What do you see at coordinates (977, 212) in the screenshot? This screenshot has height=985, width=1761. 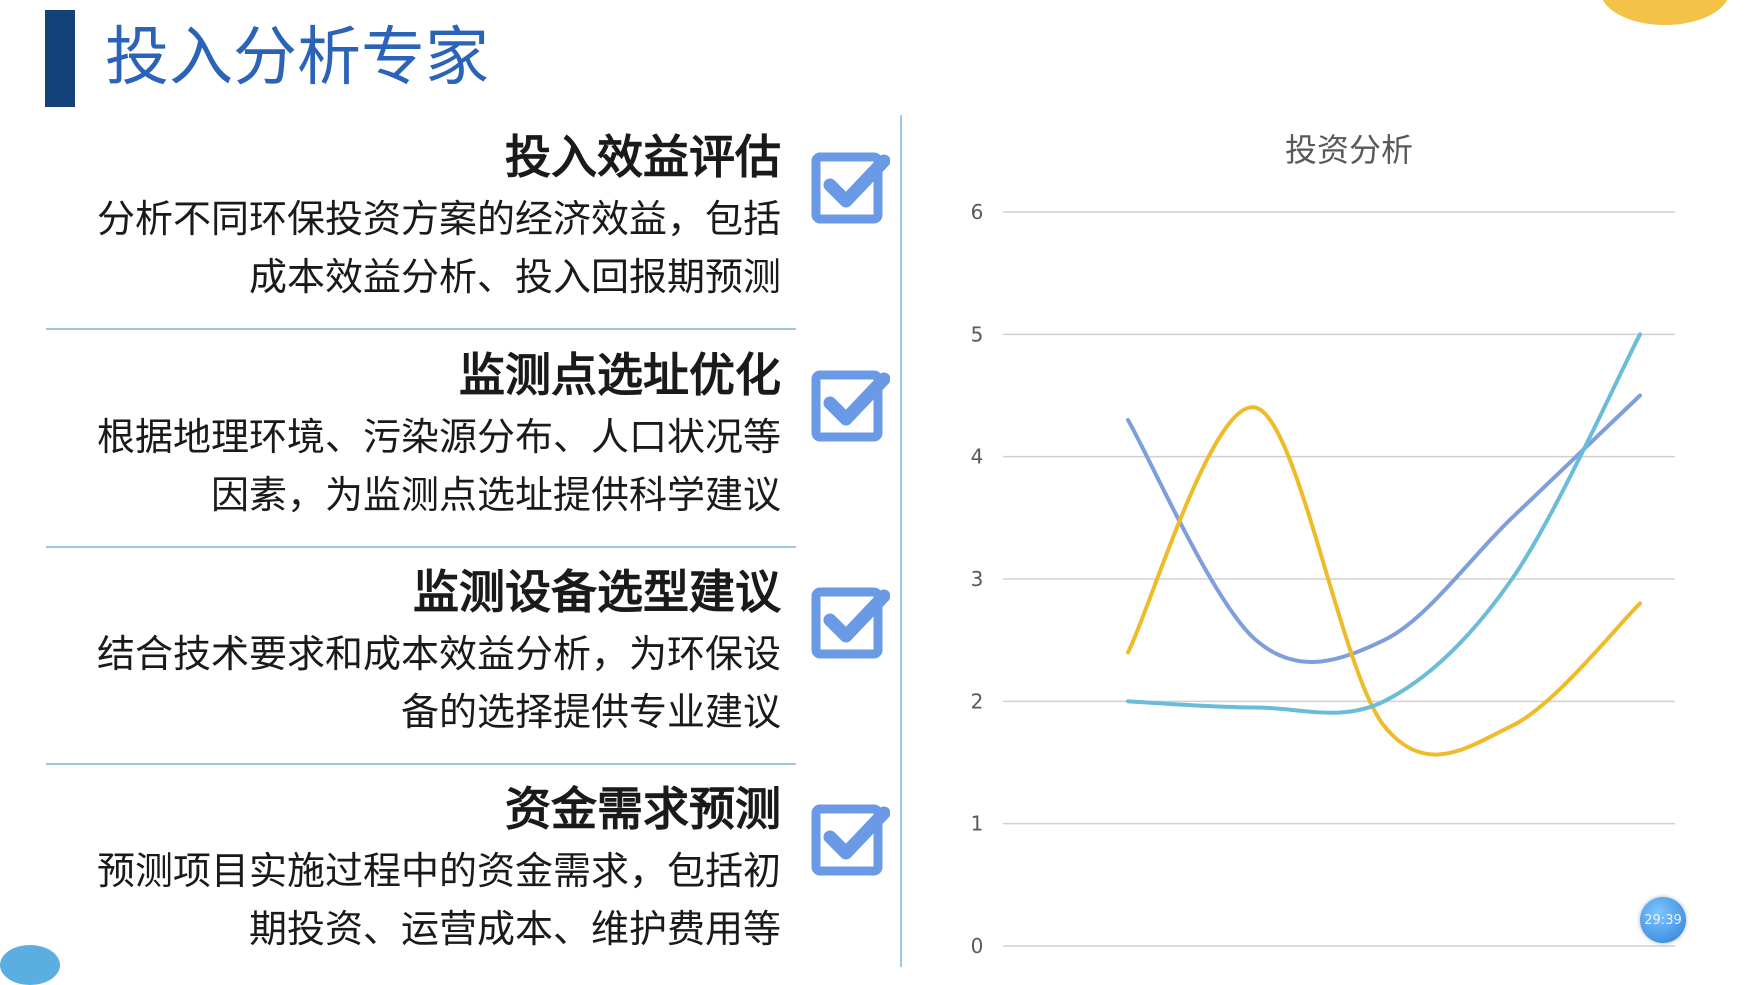 I see `y-tick-label: 6` at bounding box center [977, 212].